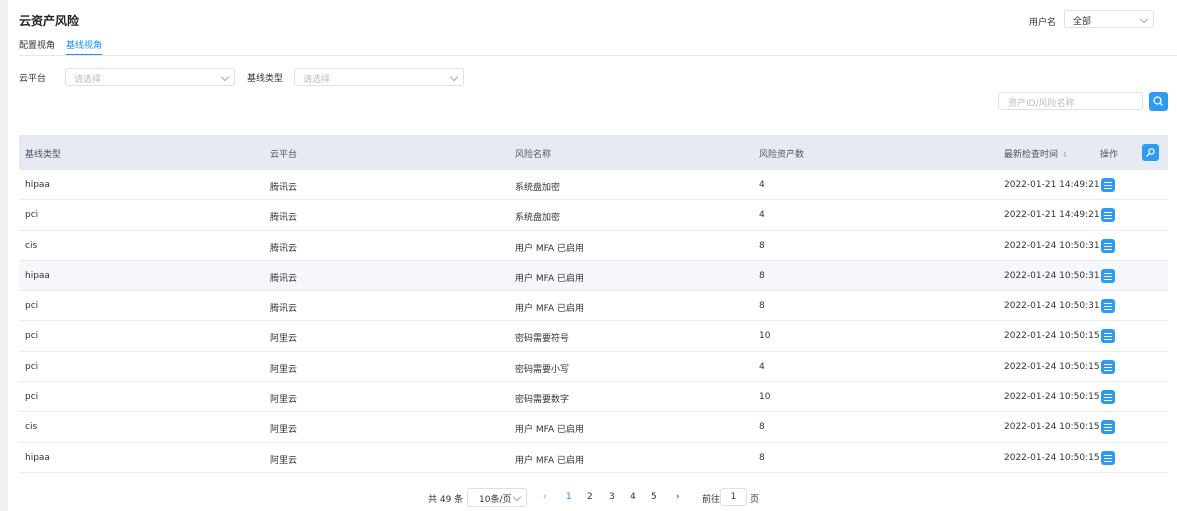  I want to click on page-suffix: 页, so click(755, 500).